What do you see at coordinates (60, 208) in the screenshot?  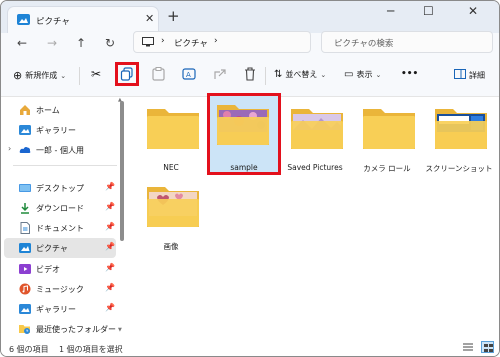 I see `sidebar-item-downloads: ダウンロード 📌` at bounding box center [60, 208].